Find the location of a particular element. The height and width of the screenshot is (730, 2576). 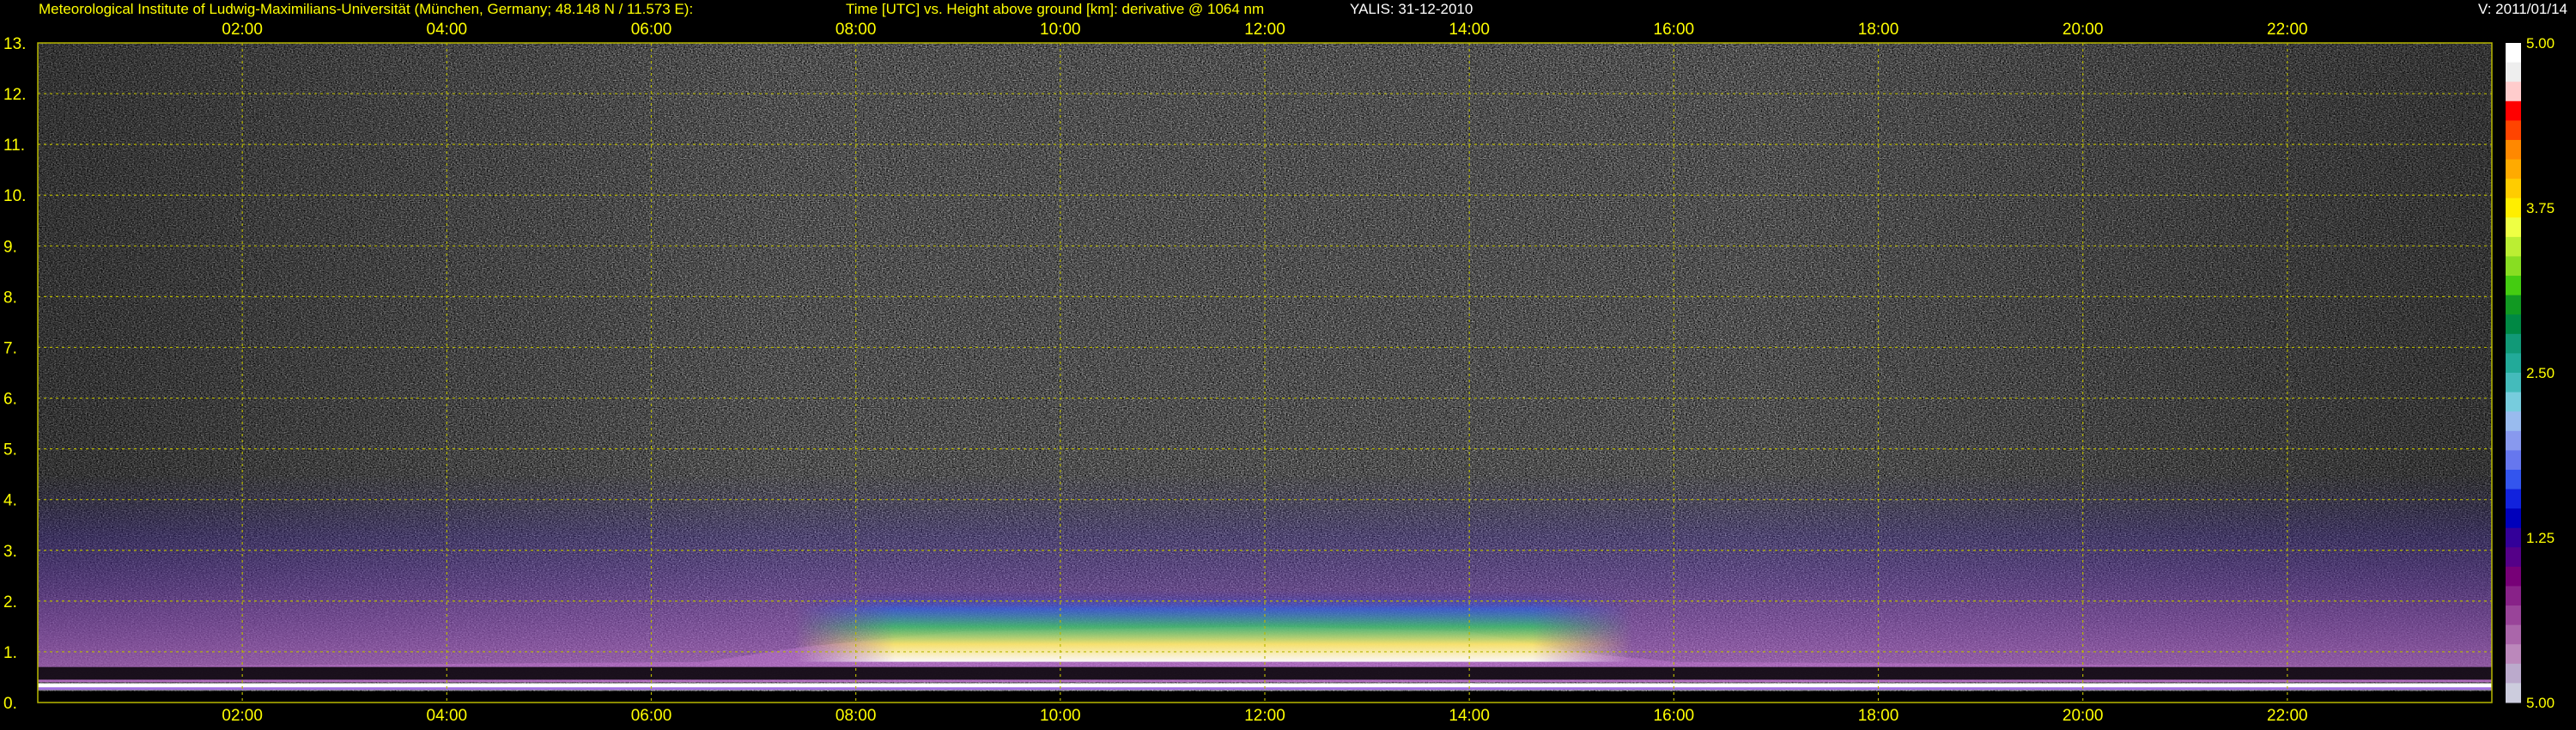

x-tick-label-top: 10:00 is located at coordinates (1060, 30).